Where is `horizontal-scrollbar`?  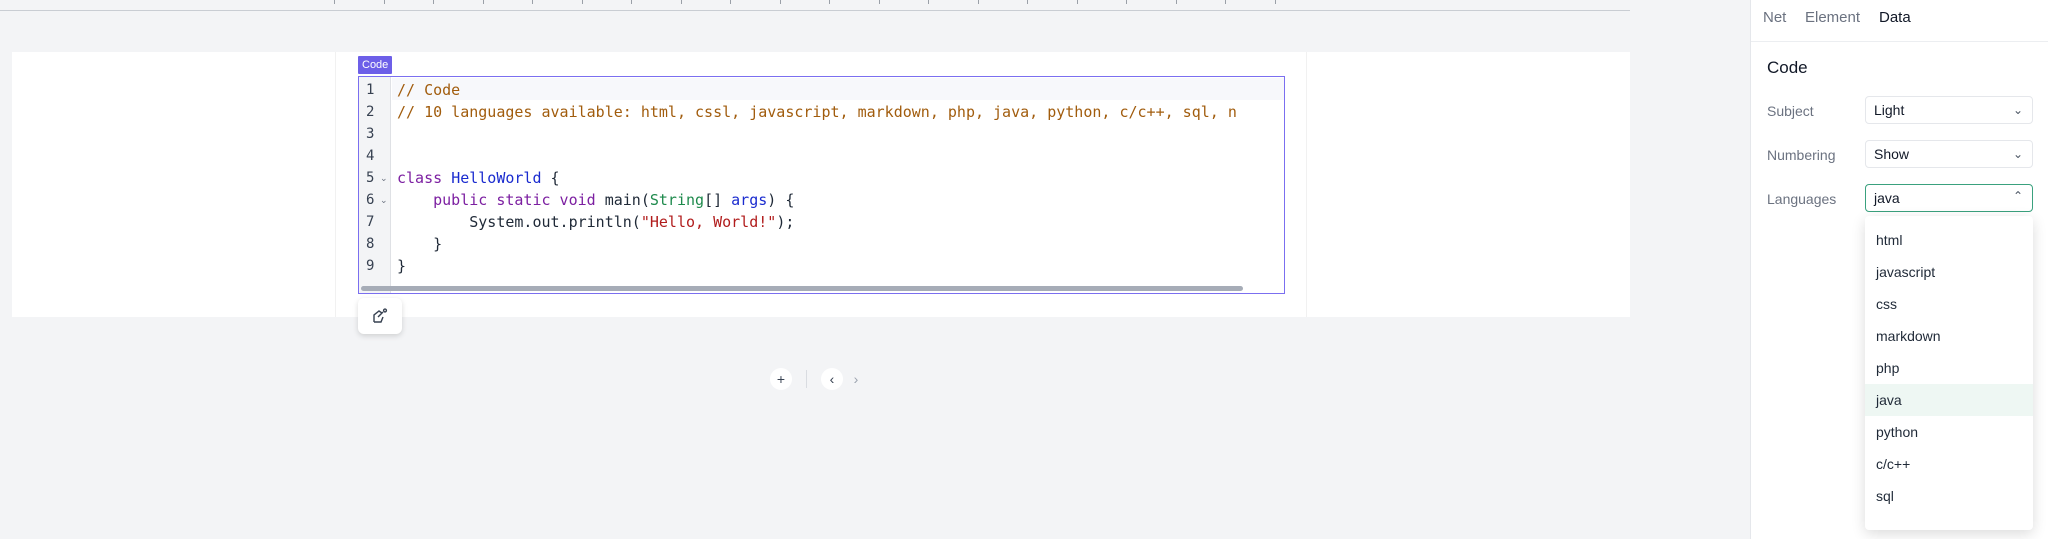
horizontal-scrollbar is located at coordinates (802, 288).